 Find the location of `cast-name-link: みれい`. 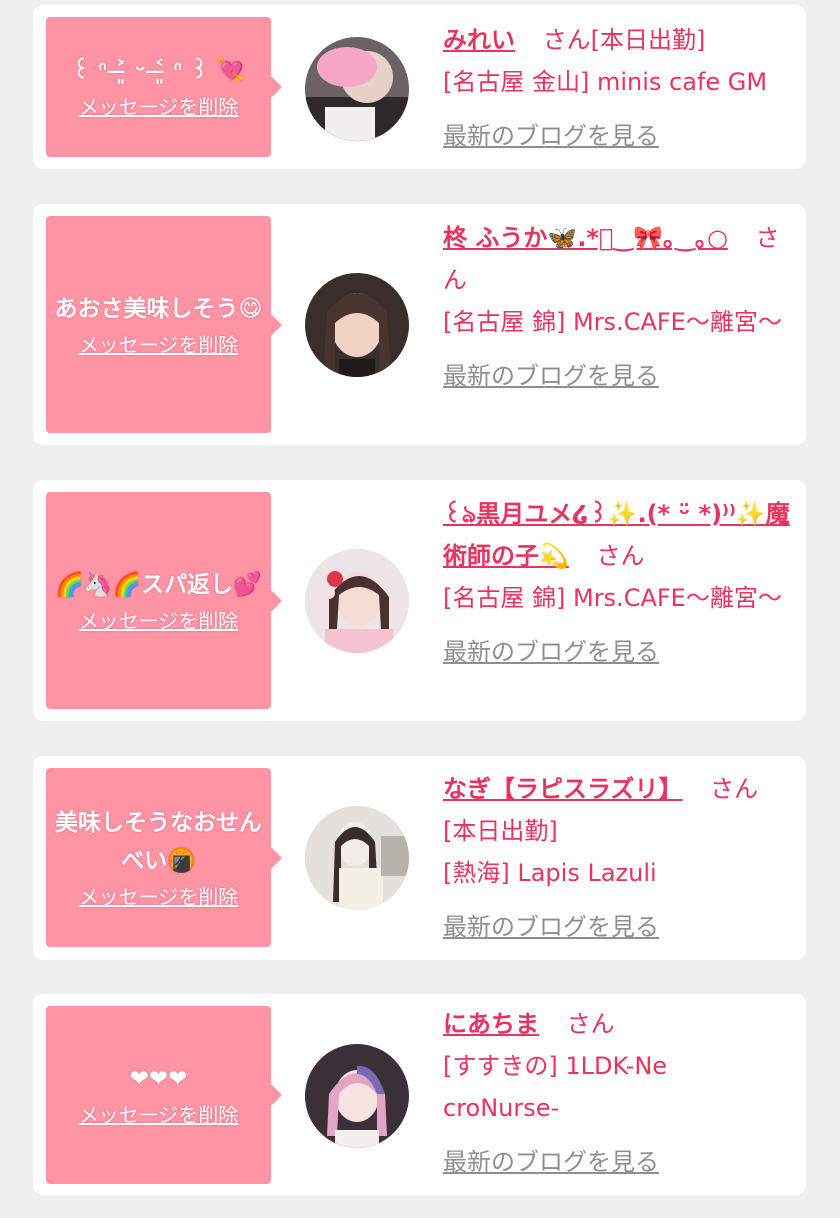

cast-name-link: みれい is located at coordinates (479, 40).